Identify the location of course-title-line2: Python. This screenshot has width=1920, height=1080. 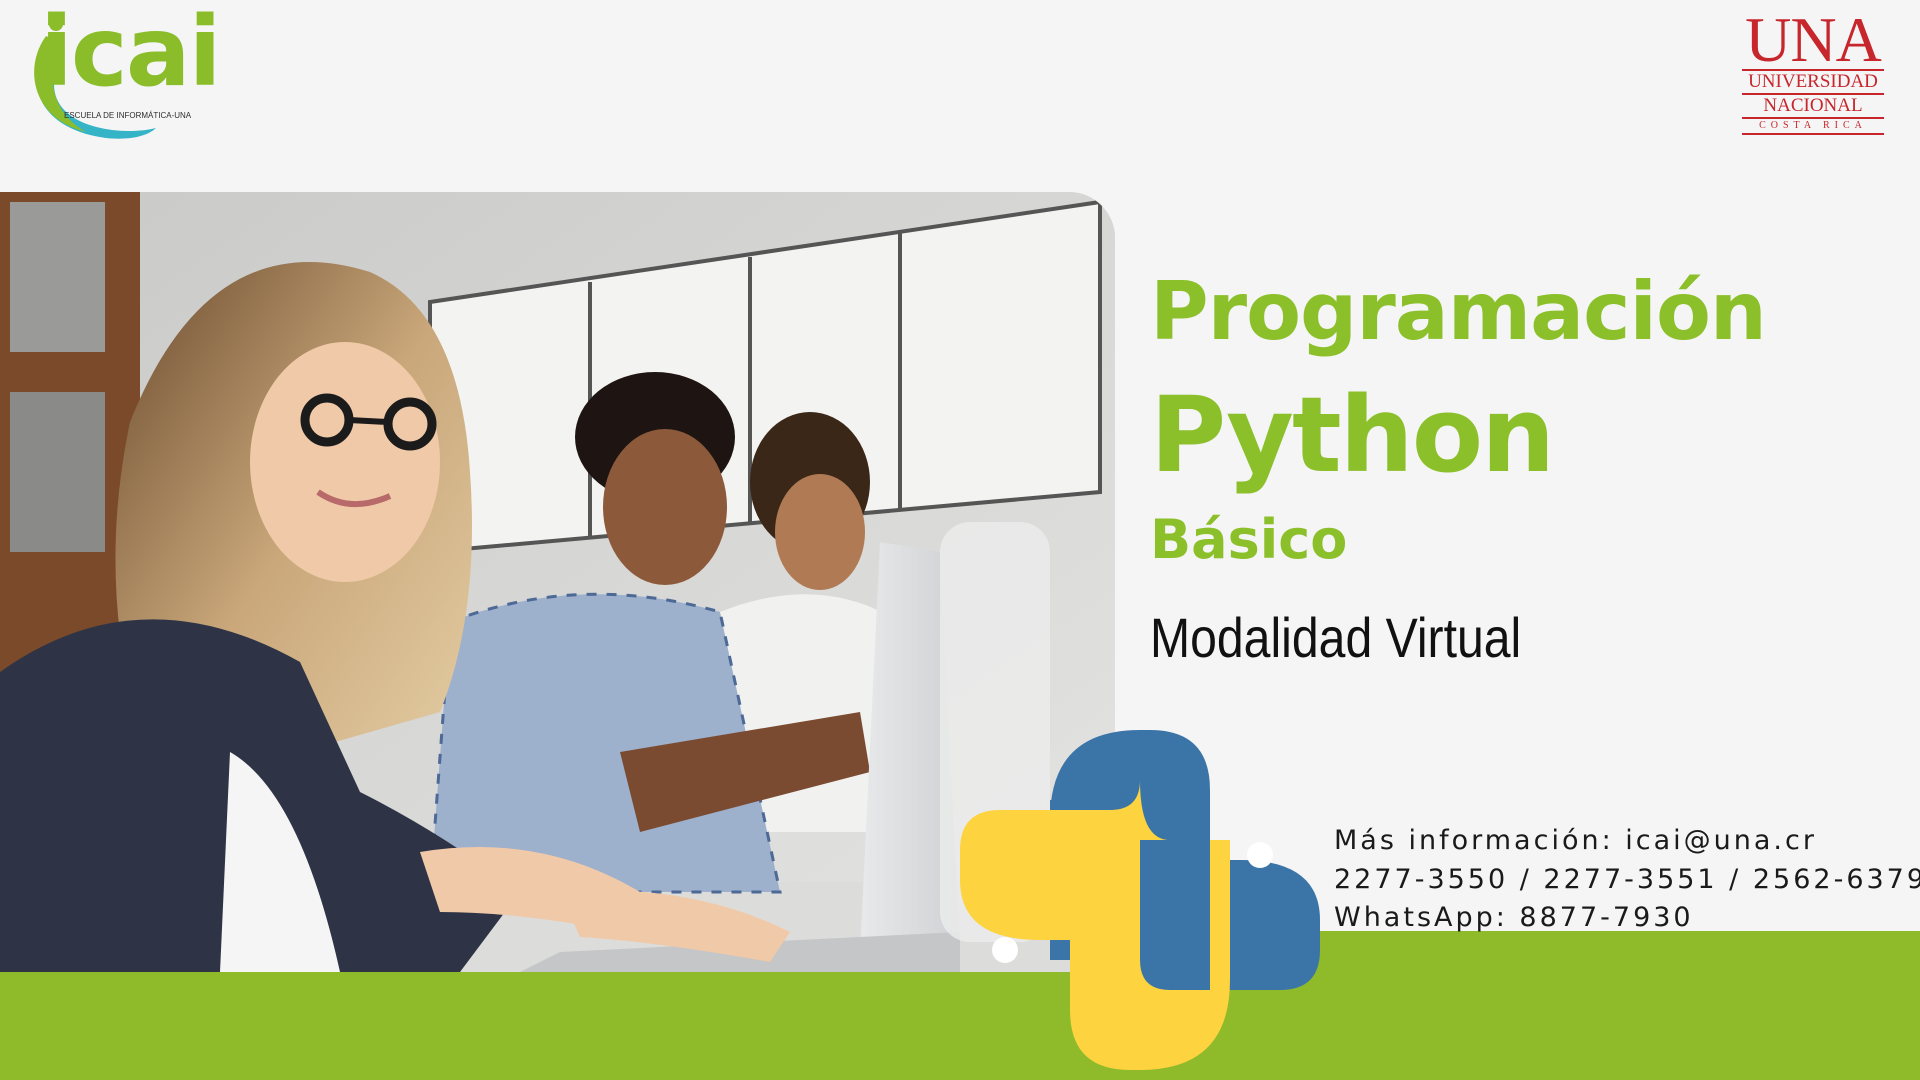
(1352, 435).